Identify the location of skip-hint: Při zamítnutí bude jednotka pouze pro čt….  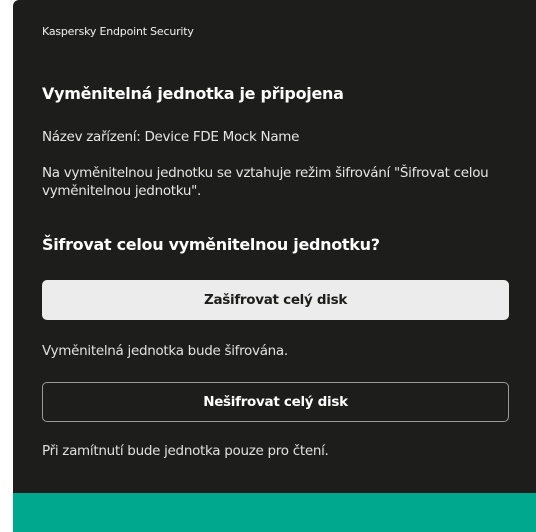
(185, 451).